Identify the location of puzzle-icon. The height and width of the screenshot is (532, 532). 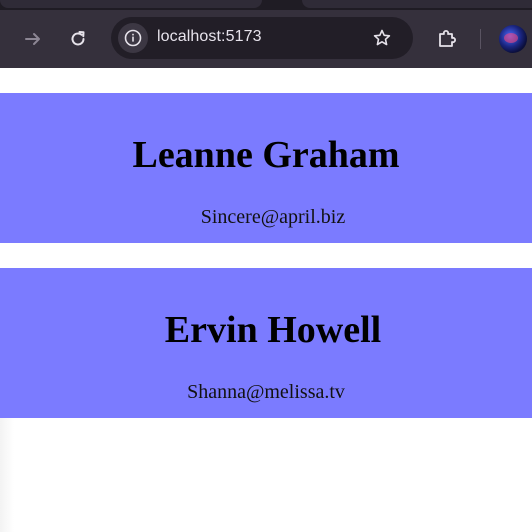
(447, 38).